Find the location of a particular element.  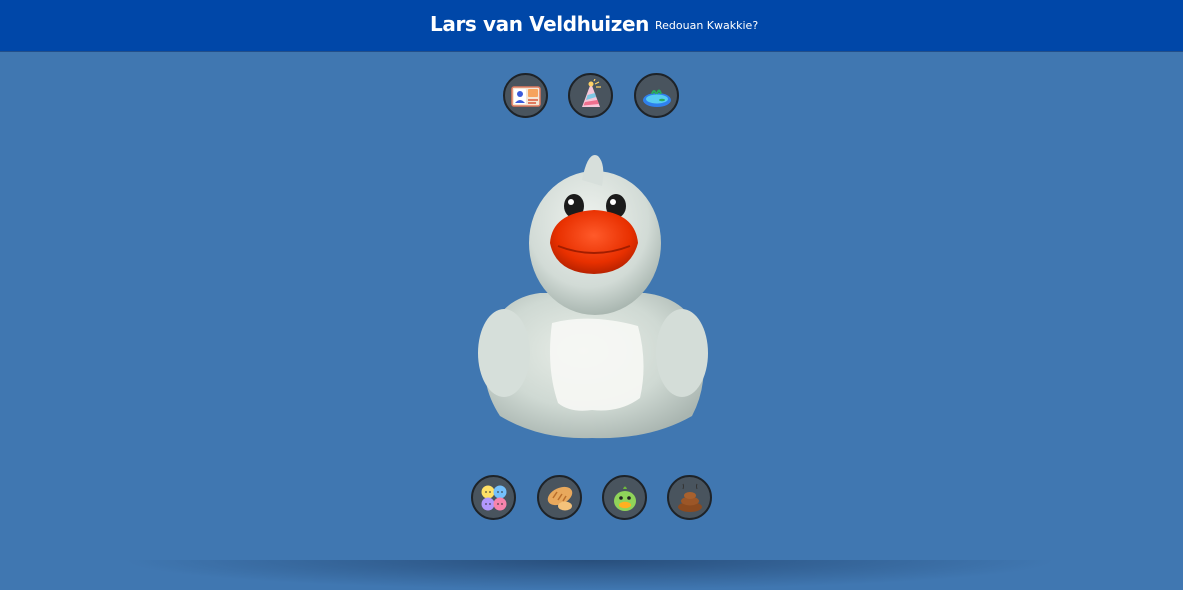

page-title: Lars van Veldhuizen is located at coordinates (540, 24).